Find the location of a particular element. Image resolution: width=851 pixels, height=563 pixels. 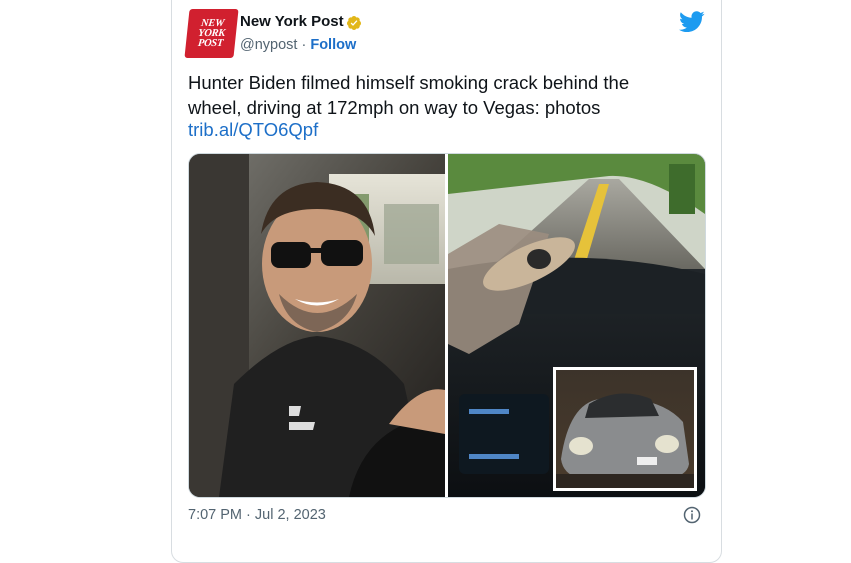

logo-text-2: YORK is located at coordinates (211, 33).